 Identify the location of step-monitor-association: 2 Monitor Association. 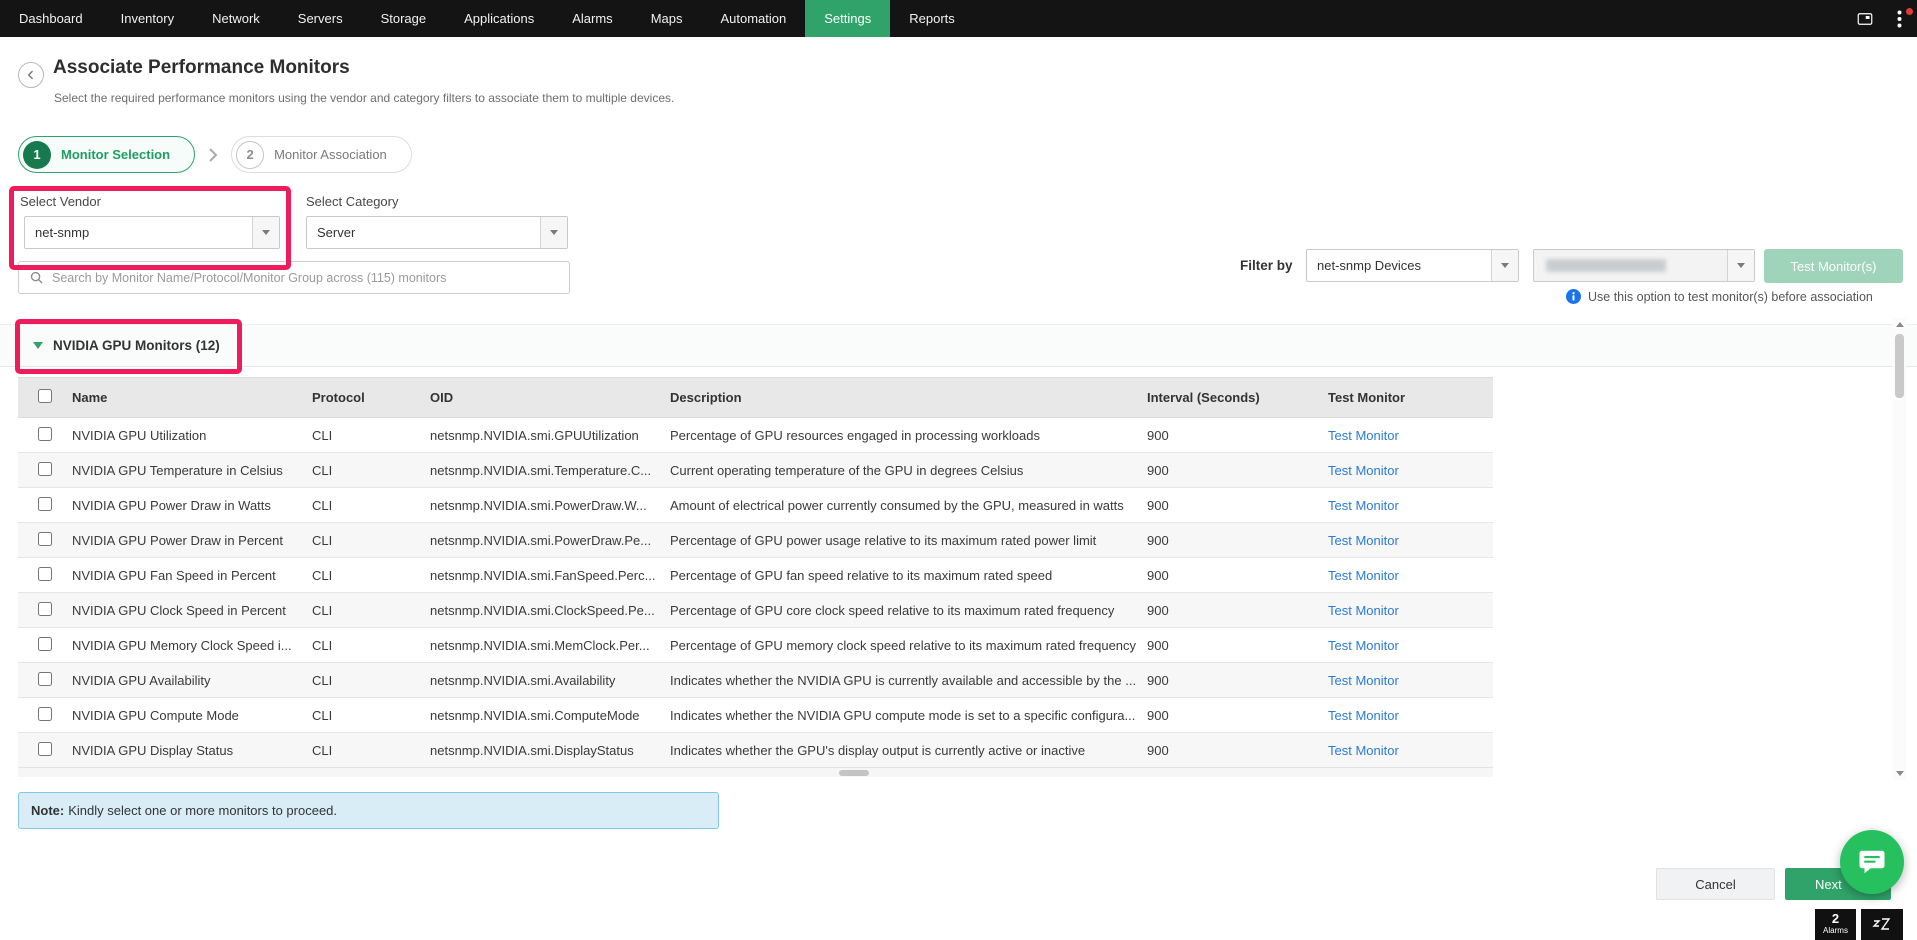
(321, 154).